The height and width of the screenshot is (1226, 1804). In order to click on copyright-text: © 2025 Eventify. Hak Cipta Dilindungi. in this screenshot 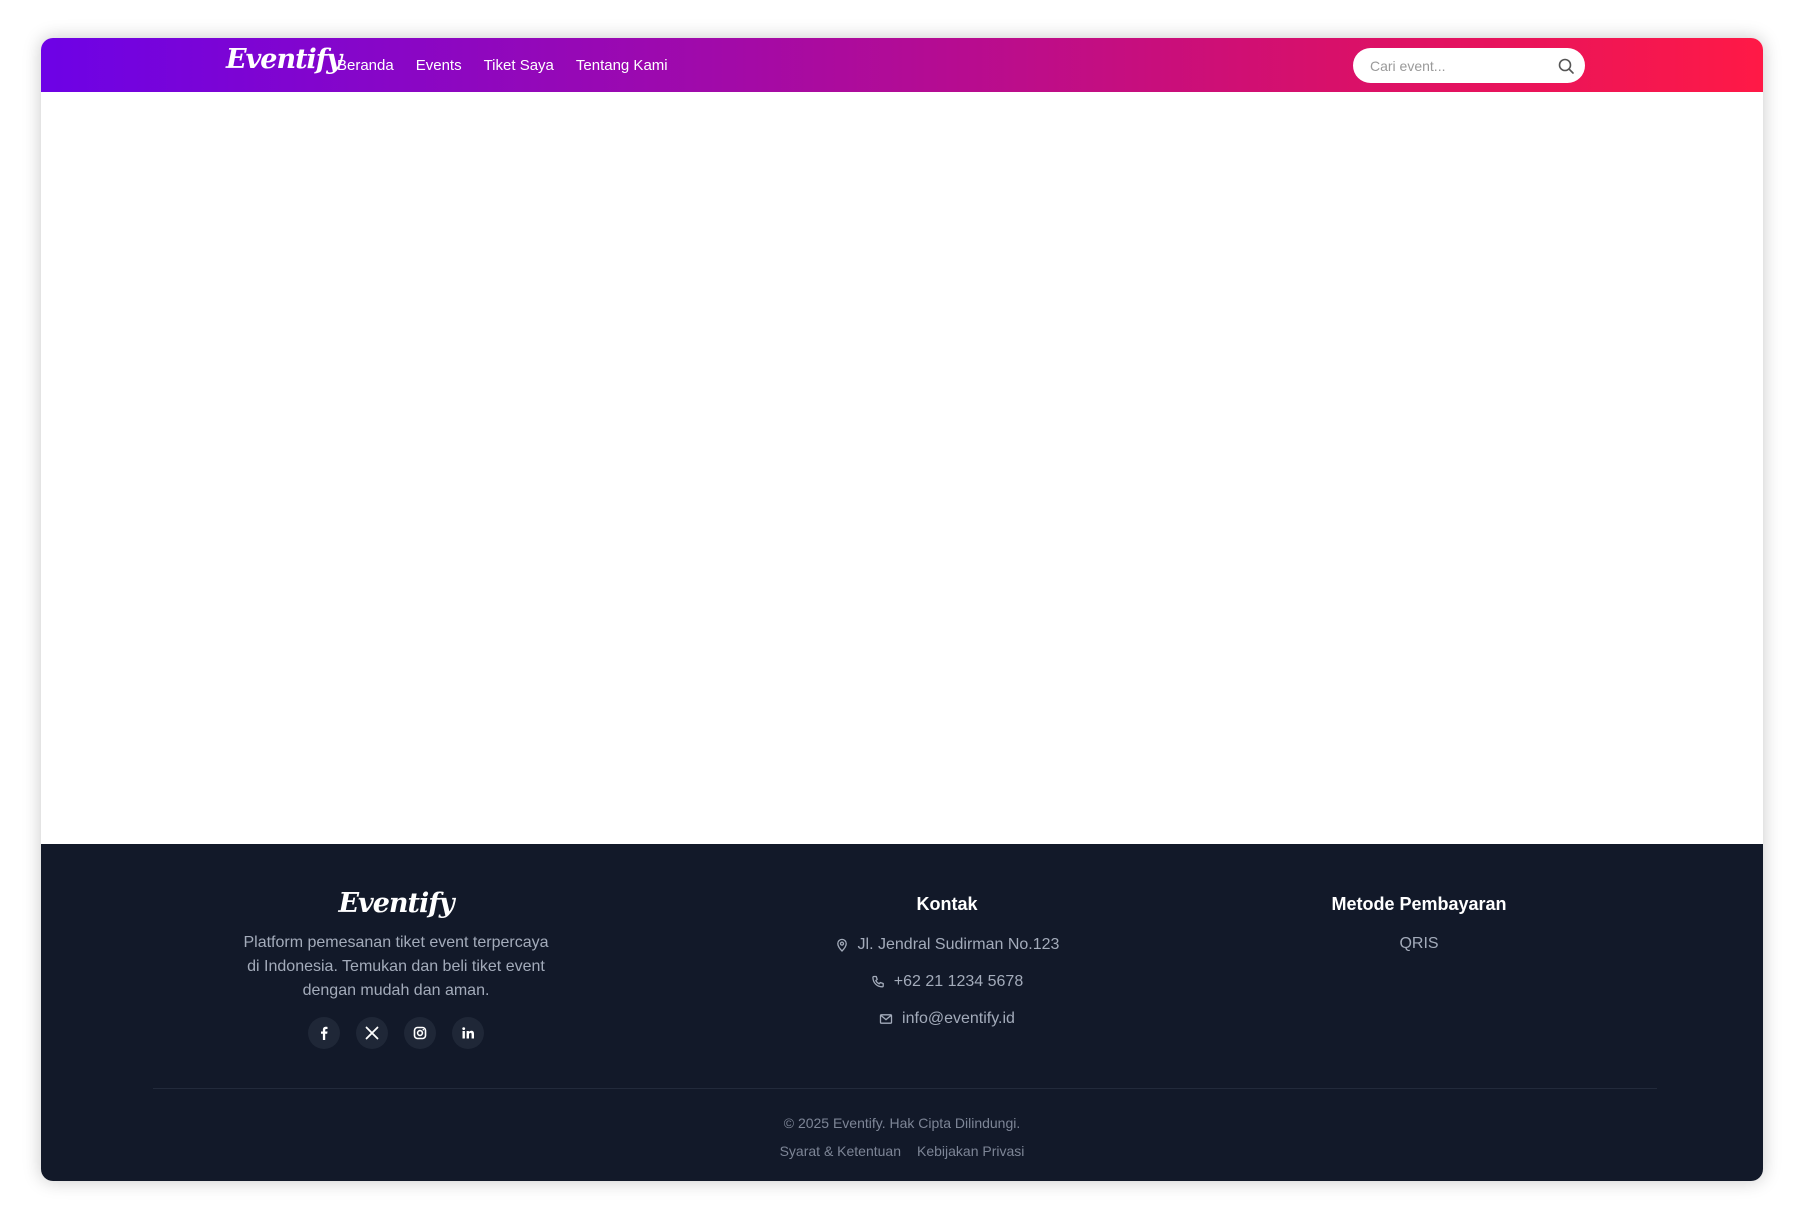, I will do `click(902, 1123)`.